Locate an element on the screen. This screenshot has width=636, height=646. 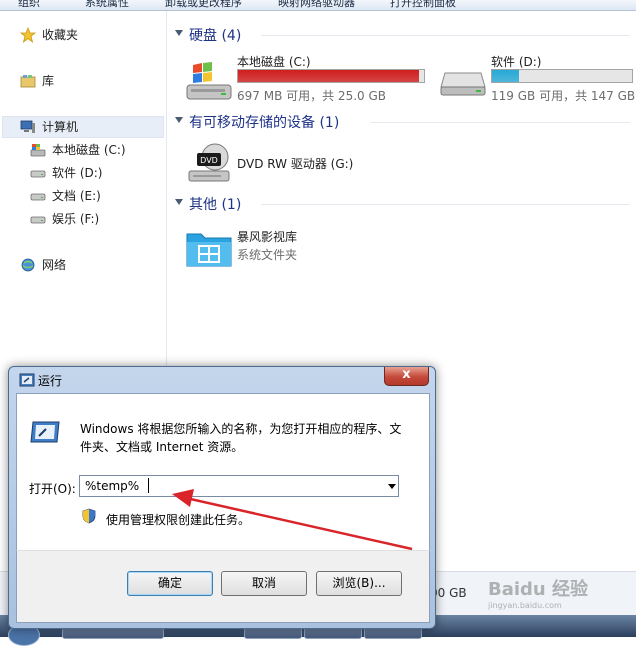
close-button: x is located at coordinates (406, 376).